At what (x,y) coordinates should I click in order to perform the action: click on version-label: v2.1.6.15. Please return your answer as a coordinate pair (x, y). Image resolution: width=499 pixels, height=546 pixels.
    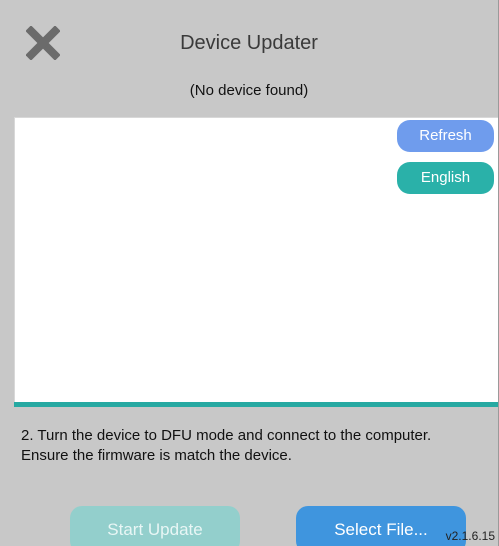
    Looking at the image, I should click on (470, 536).